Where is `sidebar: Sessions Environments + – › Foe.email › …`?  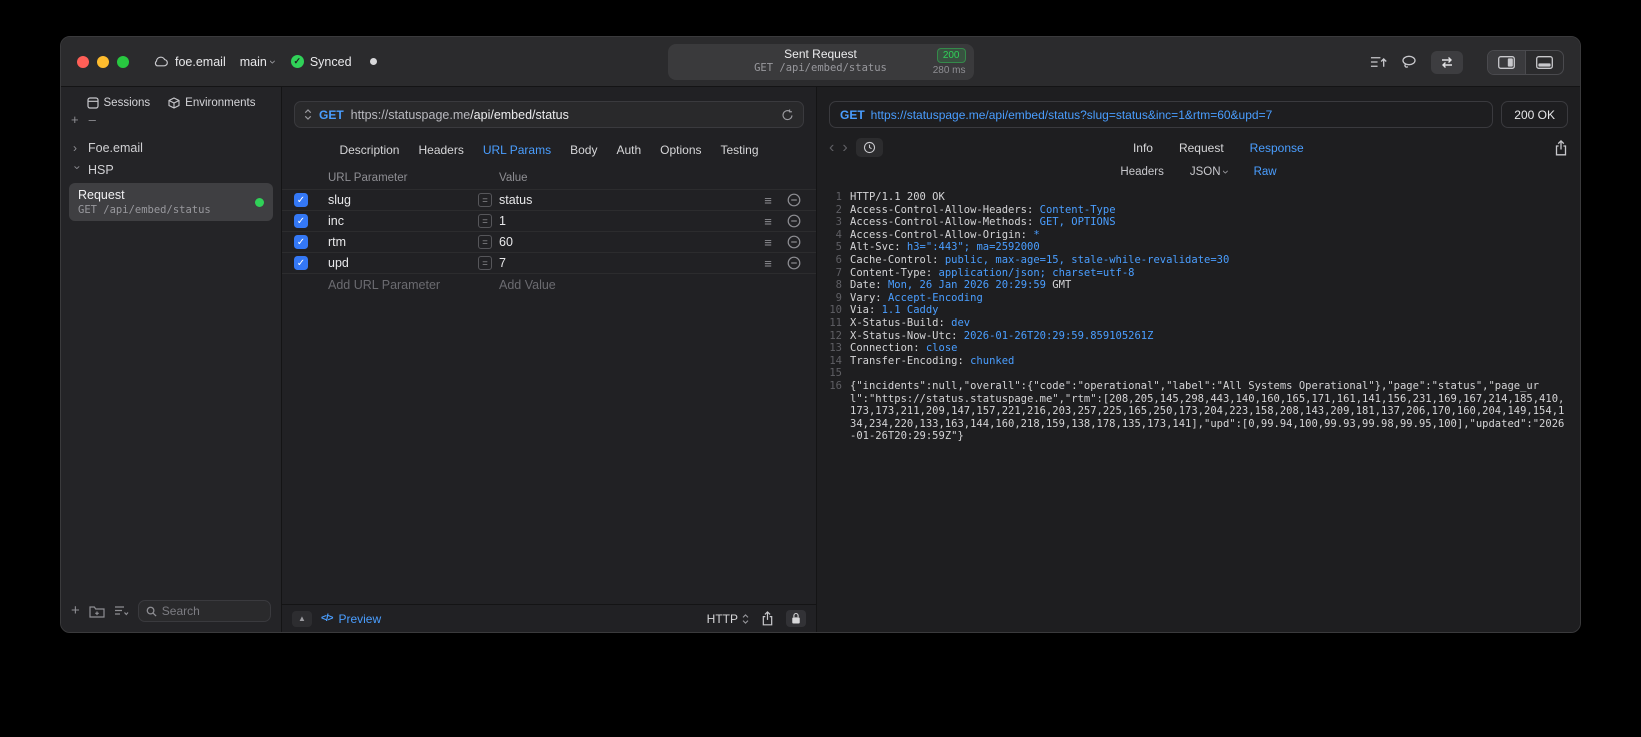
sidebar: Sessions Environments + – › Foe.email › … is located at coordinates (171, 359).